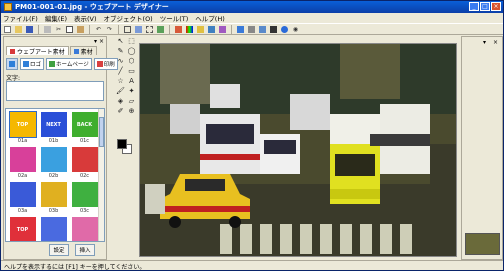 The image size is (504, 271). I want to click on menu-tools: ツール(T), so click(174, 18).